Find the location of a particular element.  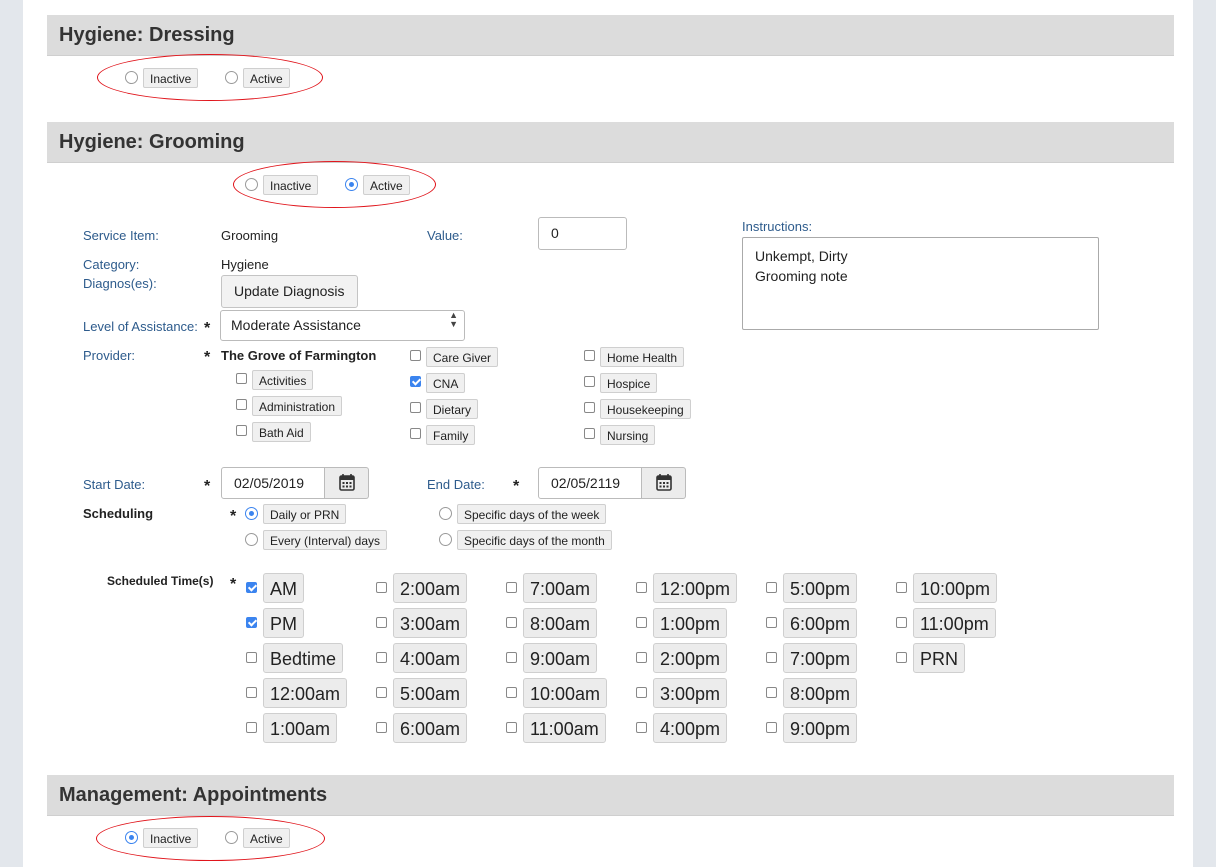

time-1000pm-button: 10:00pm is located at coordinates (955, 588).